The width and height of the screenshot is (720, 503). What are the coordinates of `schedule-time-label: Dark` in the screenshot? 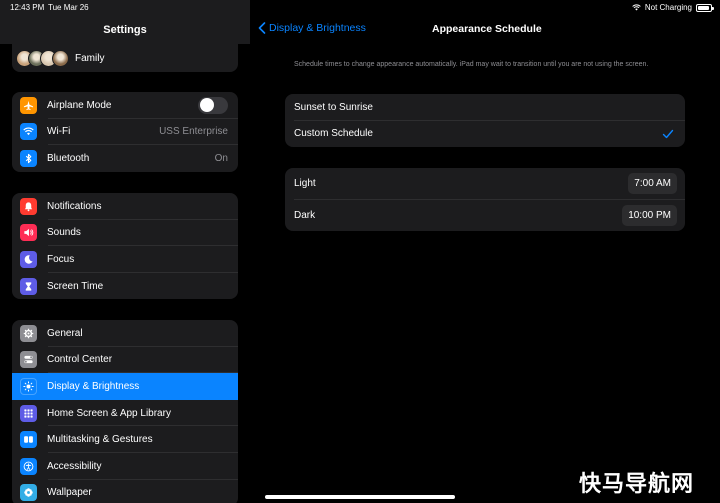 It's located at (305, 215).